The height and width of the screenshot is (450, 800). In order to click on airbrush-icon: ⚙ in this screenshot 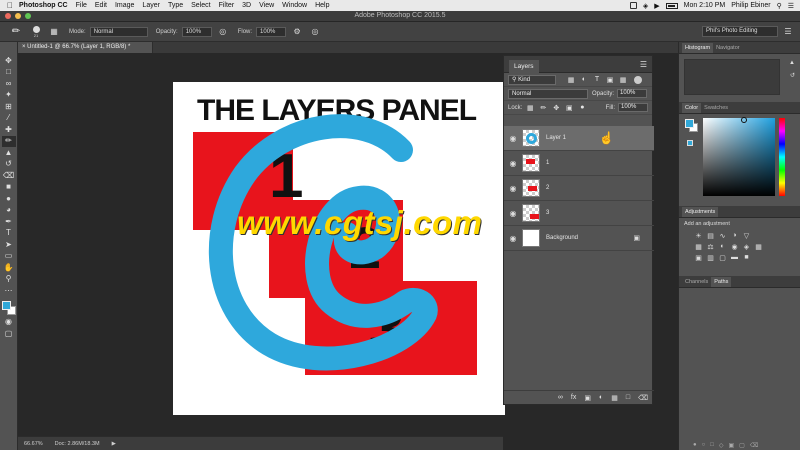, I will do `click(297, 32)`.